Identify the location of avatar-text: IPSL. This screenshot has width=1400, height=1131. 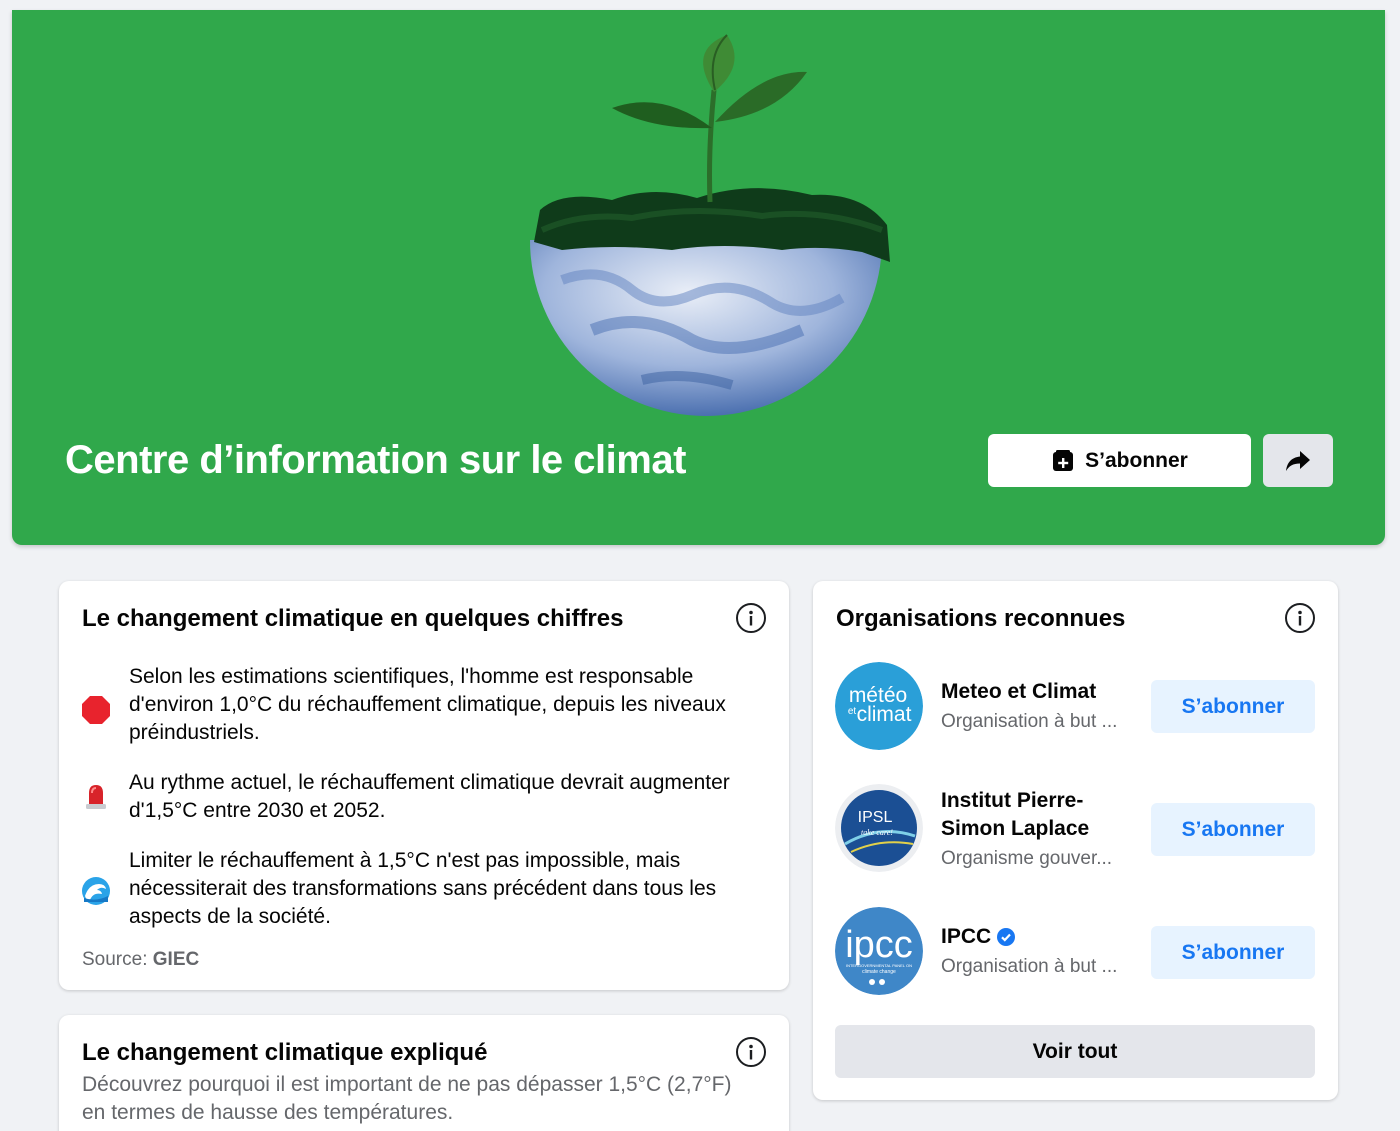
(875, 817).